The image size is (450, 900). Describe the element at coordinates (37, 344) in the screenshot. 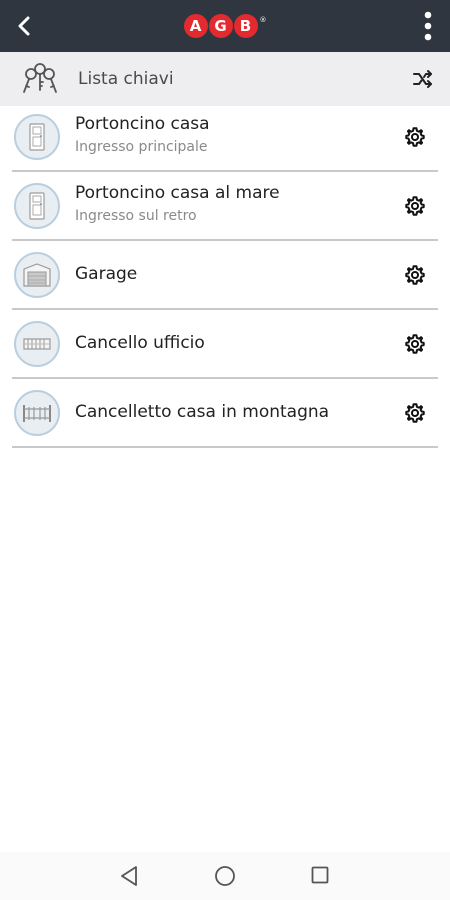

I see `sliding-gate-icon` at that location.